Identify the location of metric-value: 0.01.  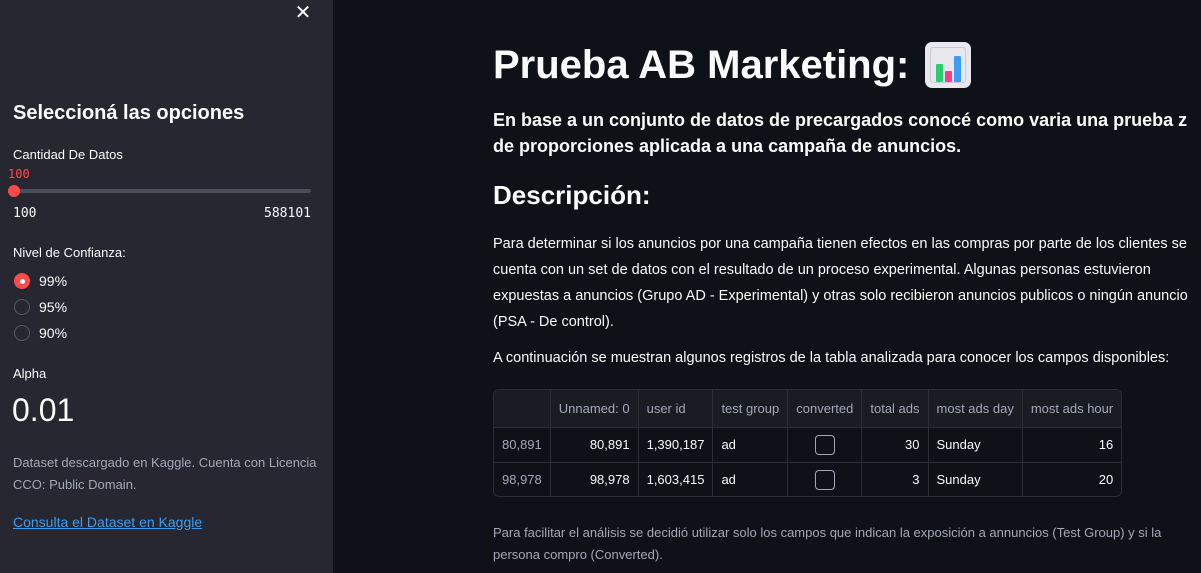
(43, 410).